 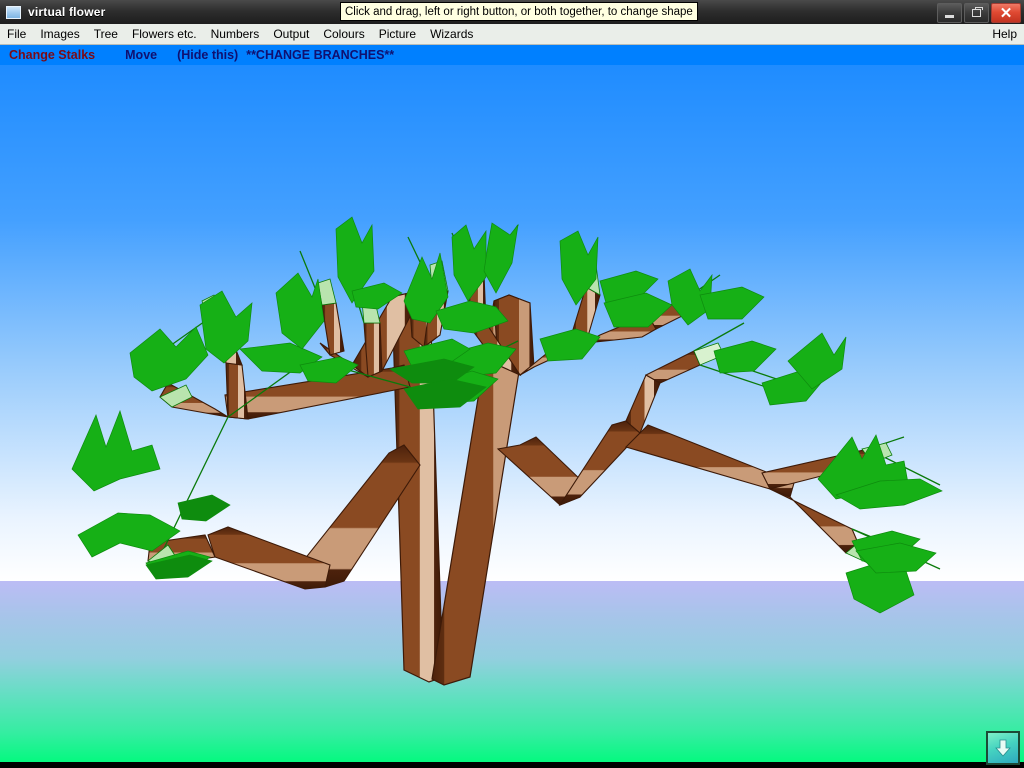 I want to click on window-controls: ✕, so click(x=979, y=13).